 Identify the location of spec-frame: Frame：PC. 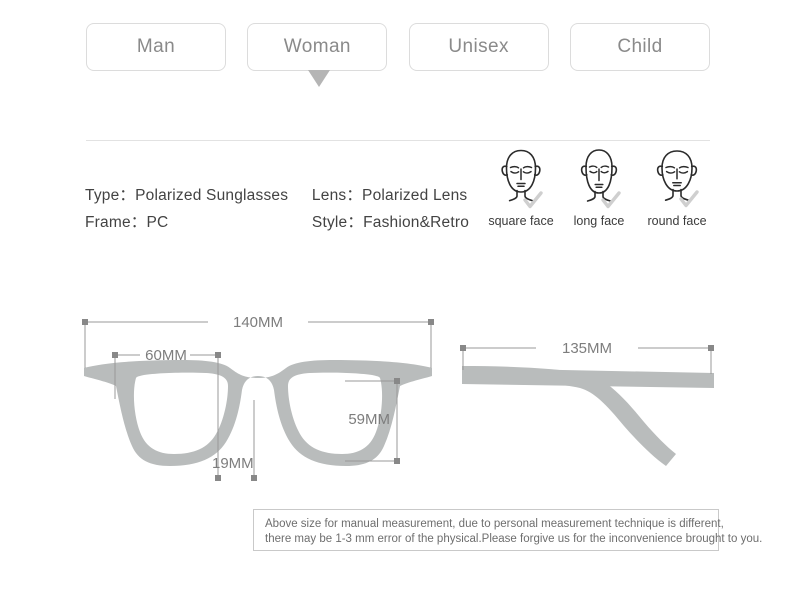
(127, 222).